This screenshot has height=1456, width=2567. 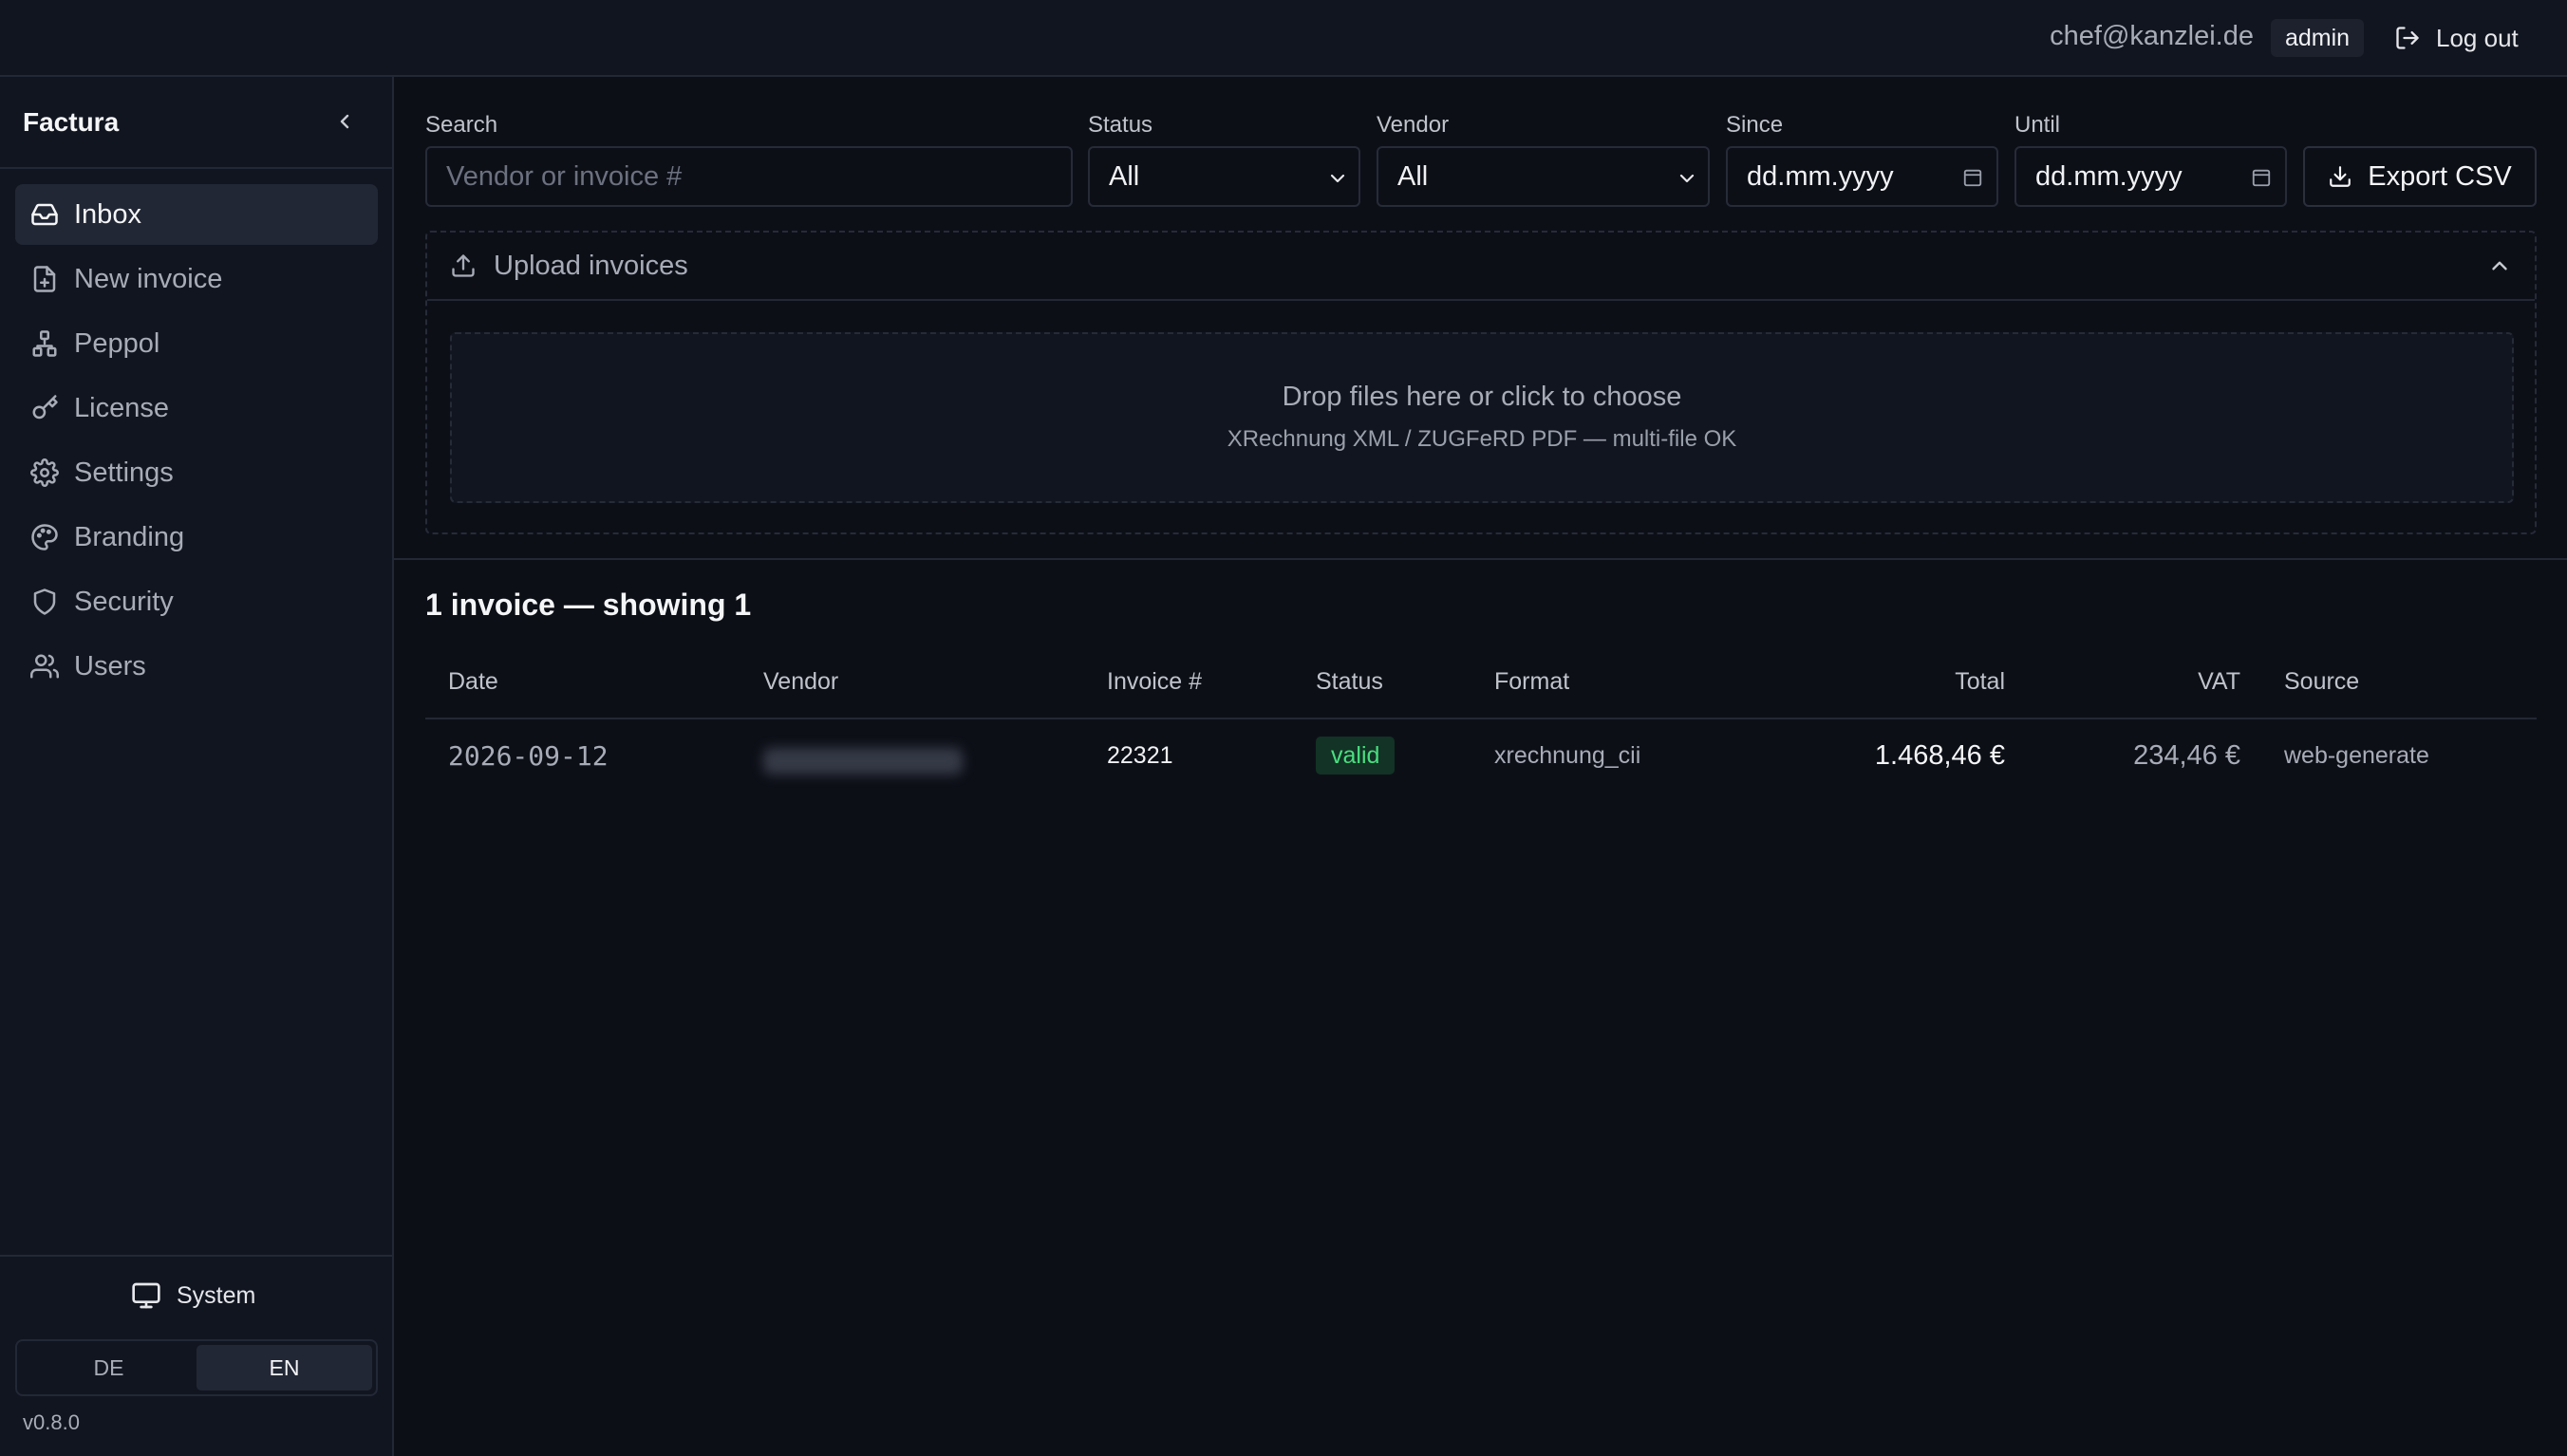 I want to click on sidebar-item-label: Inbox, so click(x=107, y=214).